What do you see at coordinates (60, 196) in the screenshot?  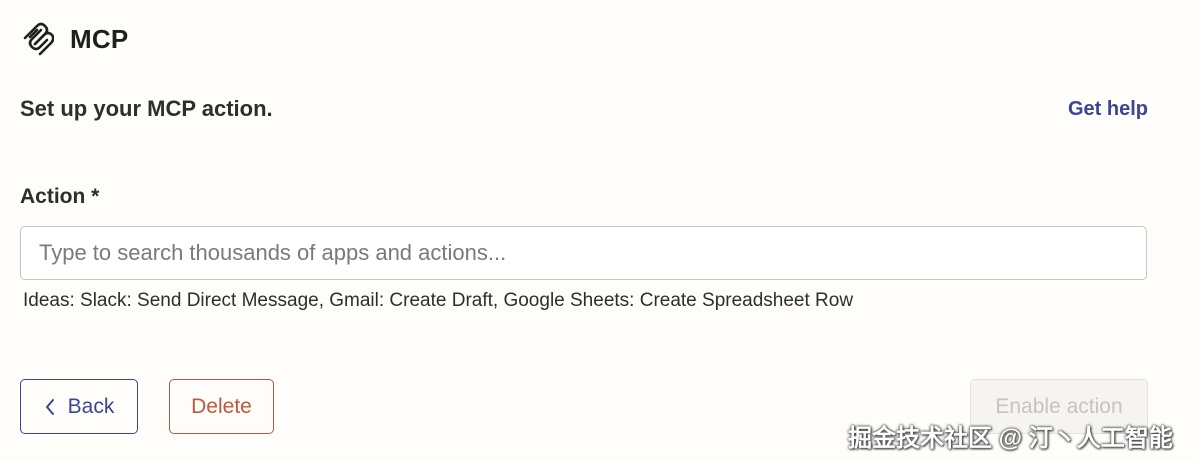 I see `action-field-label: Action *` at bounding box center [60, 196].